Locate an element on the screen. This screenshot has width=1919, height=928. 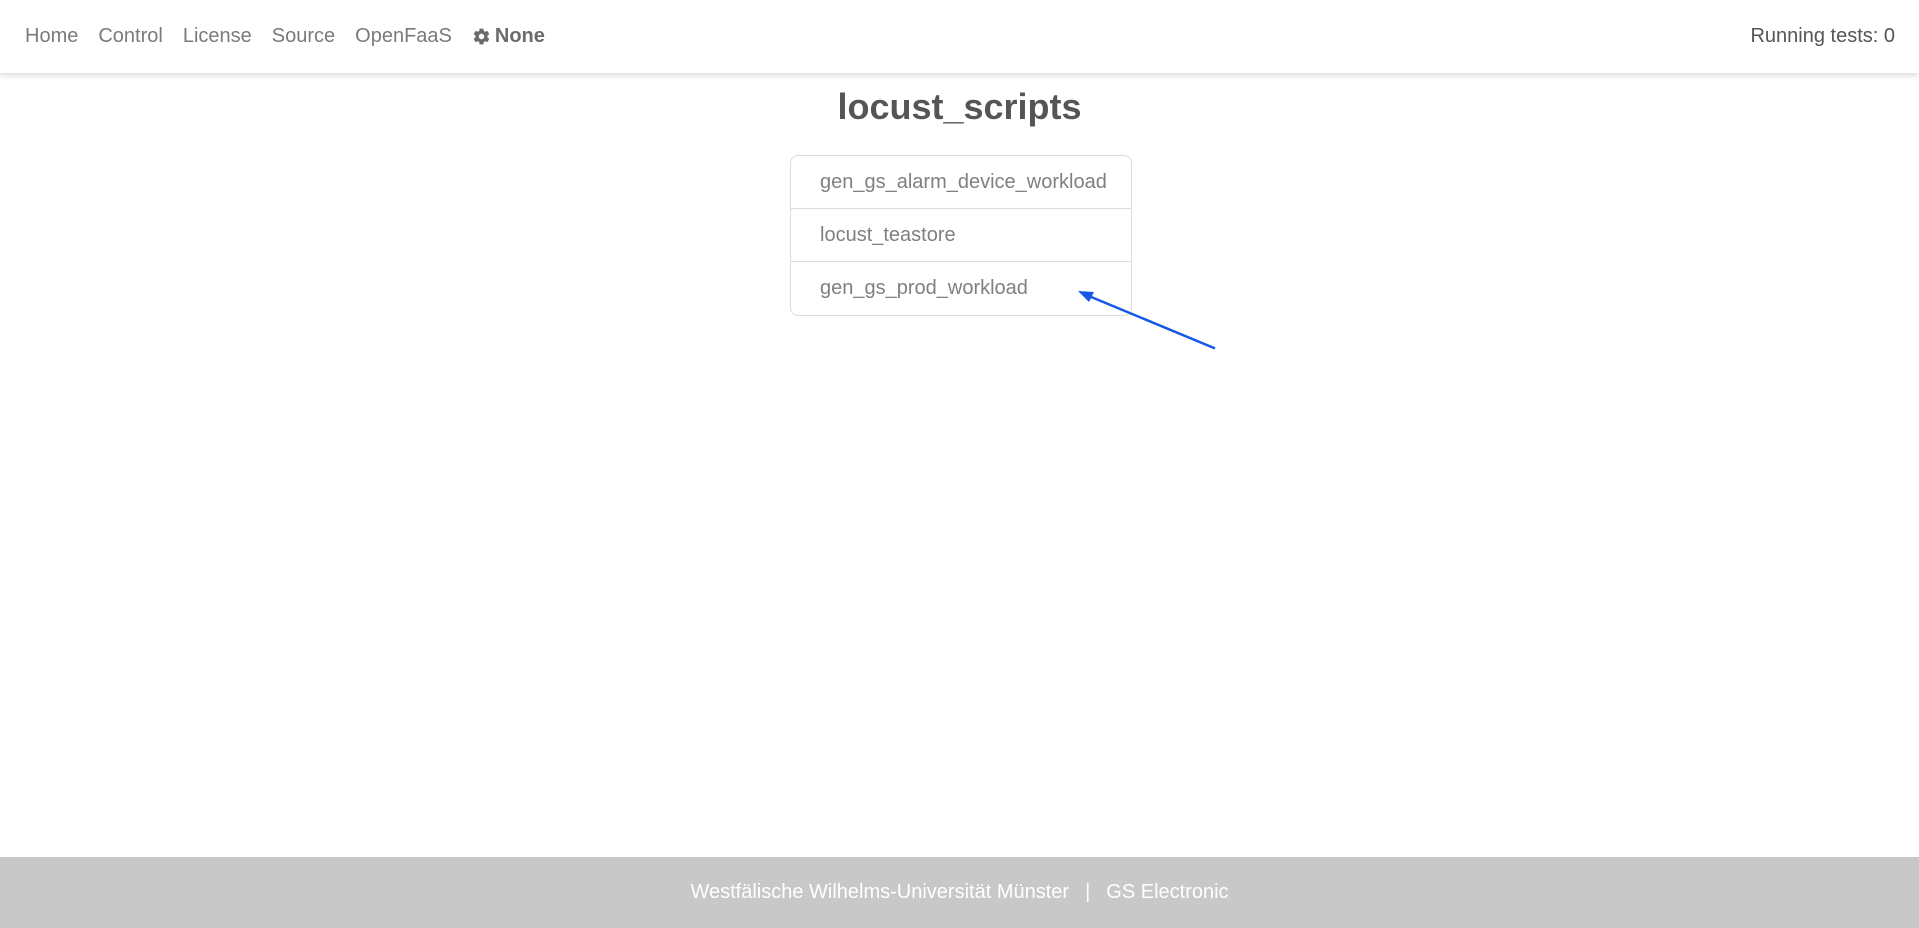
nav-control-link: Control is located at coordinates (130, 36).